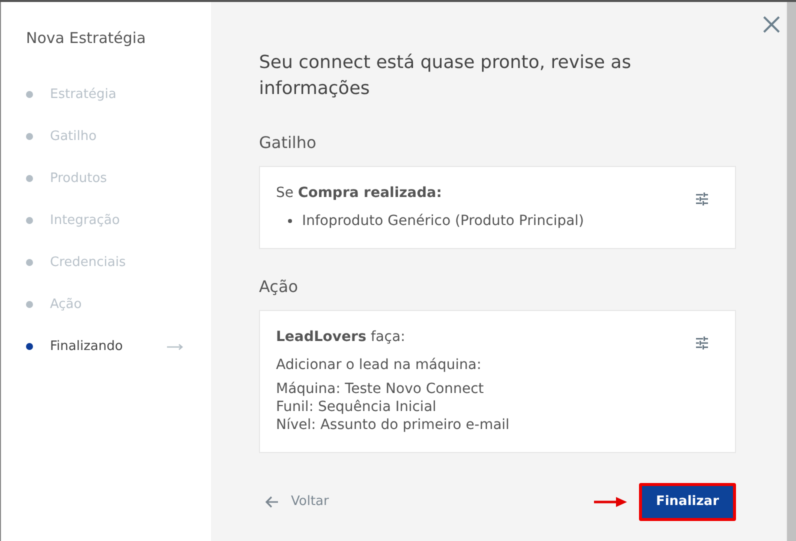  I want to click on arrow-left-icon, so click(272, 502).